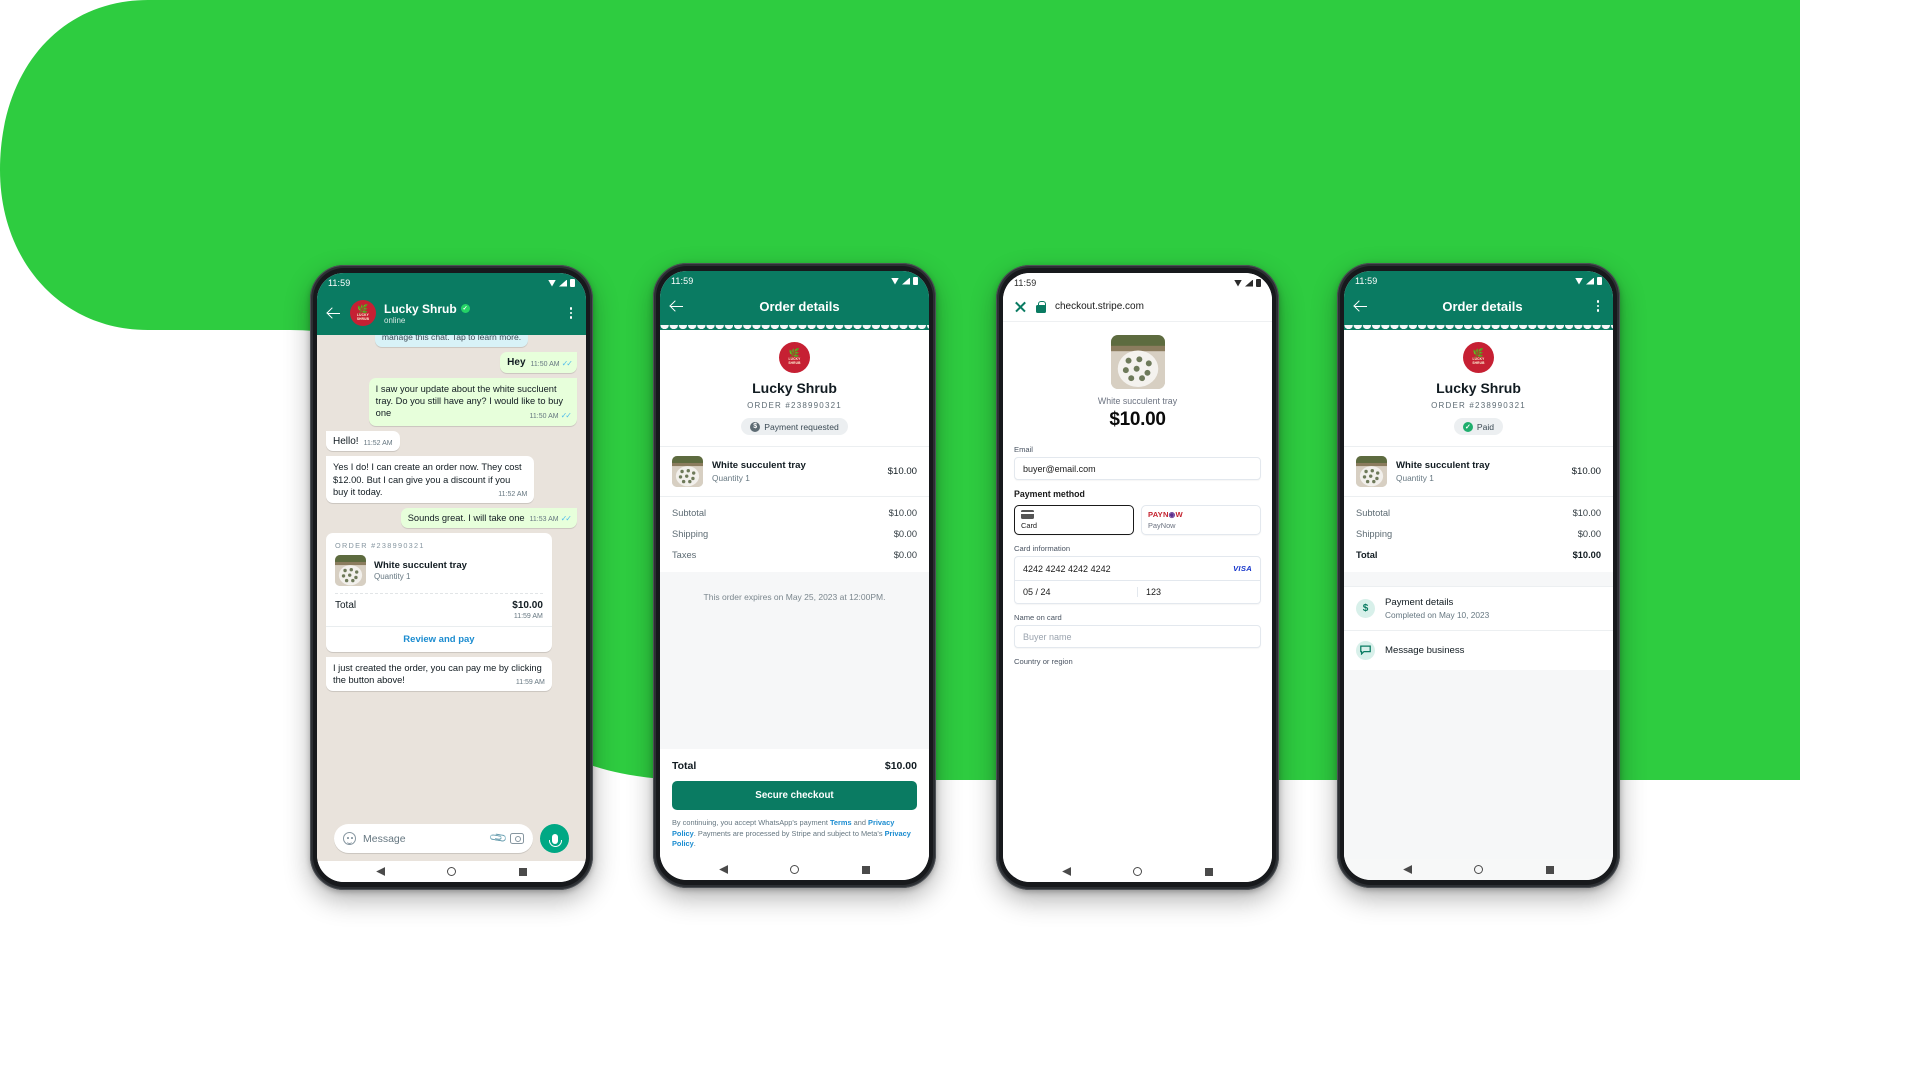 This screenshot has height=1080, width=1920. I want to click on card-number-row: 4242 4242 4242 4242 VISA, so click(1137, 568).